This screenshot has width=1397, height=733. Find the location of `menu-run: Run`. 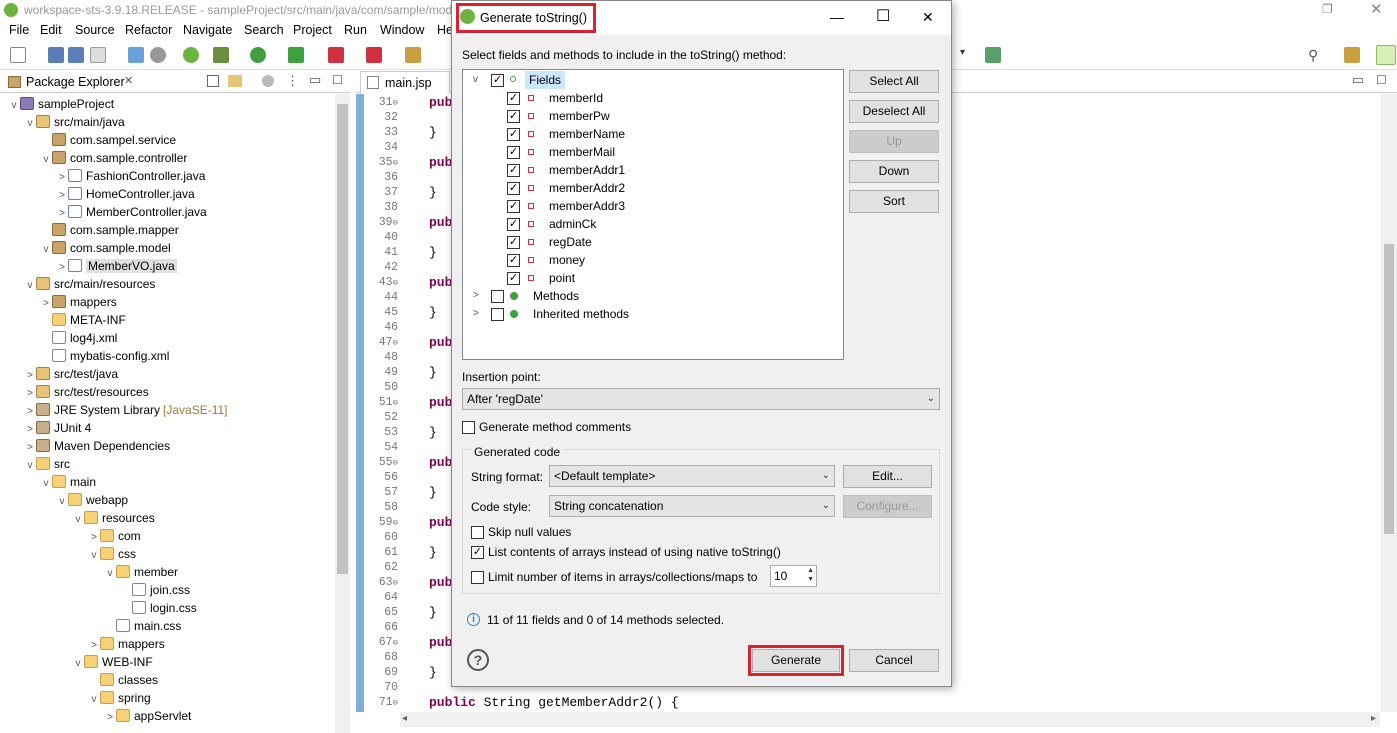

menu-run: Run is located at coordinates (355, 30).